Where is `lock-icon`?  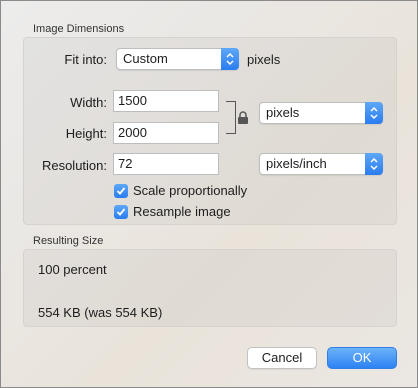 lock-icon is located at coordinates (243, 118).